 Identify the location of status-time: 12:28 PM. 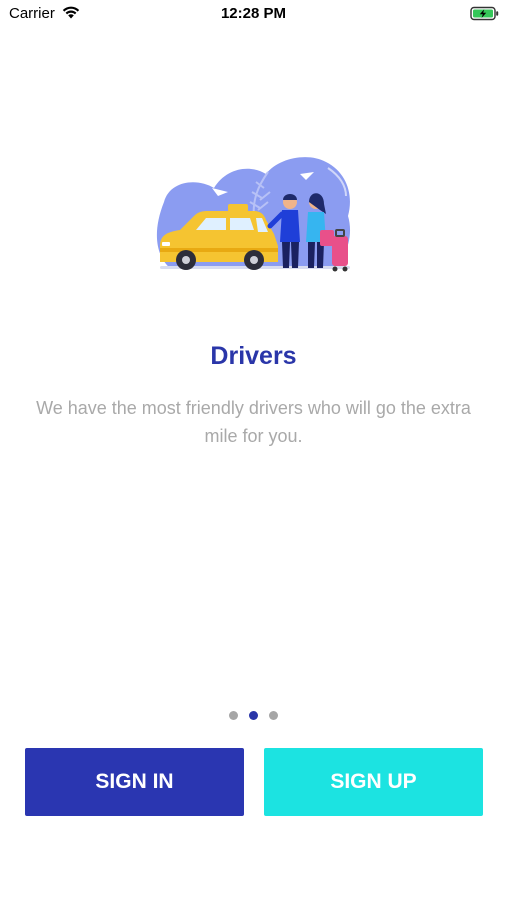
(253, 13).